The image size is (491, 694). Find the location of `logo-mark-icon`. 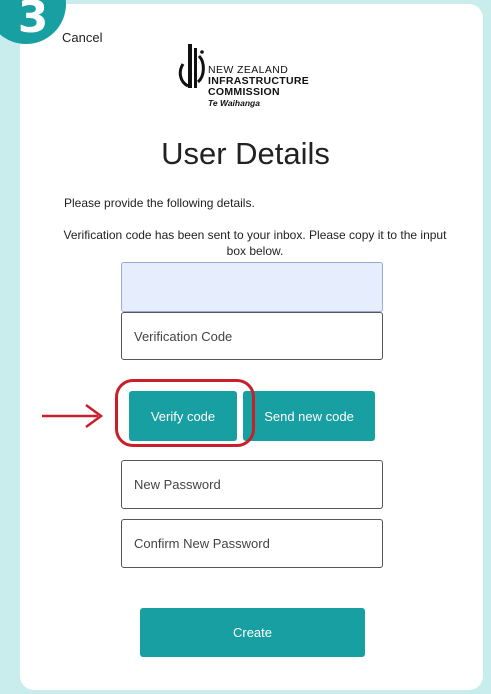

logo-mark-icon is located at coordinates (191, 66).